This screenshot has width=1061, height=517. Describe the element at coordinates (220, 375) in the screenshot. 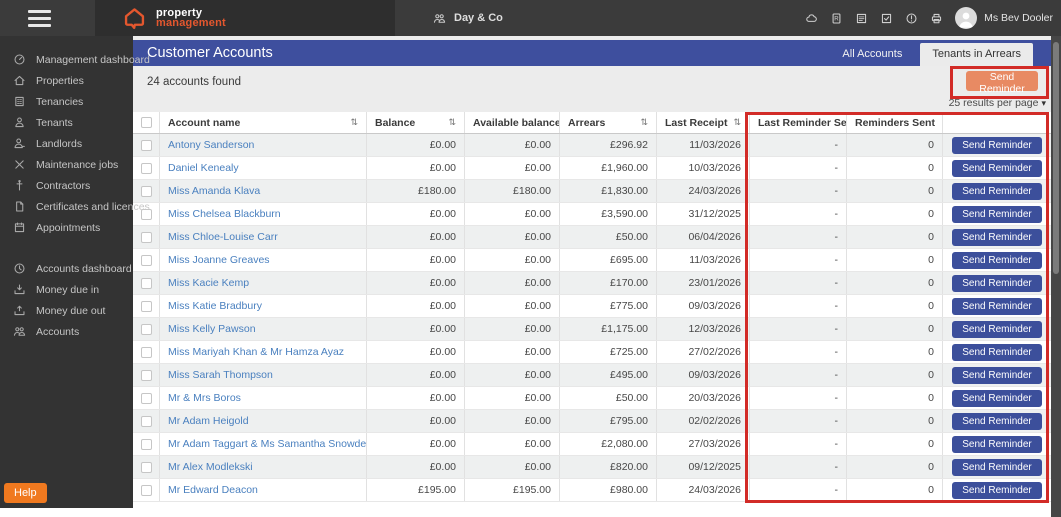

I see `account-name-link: Miss Sarah Thompson` at that location.